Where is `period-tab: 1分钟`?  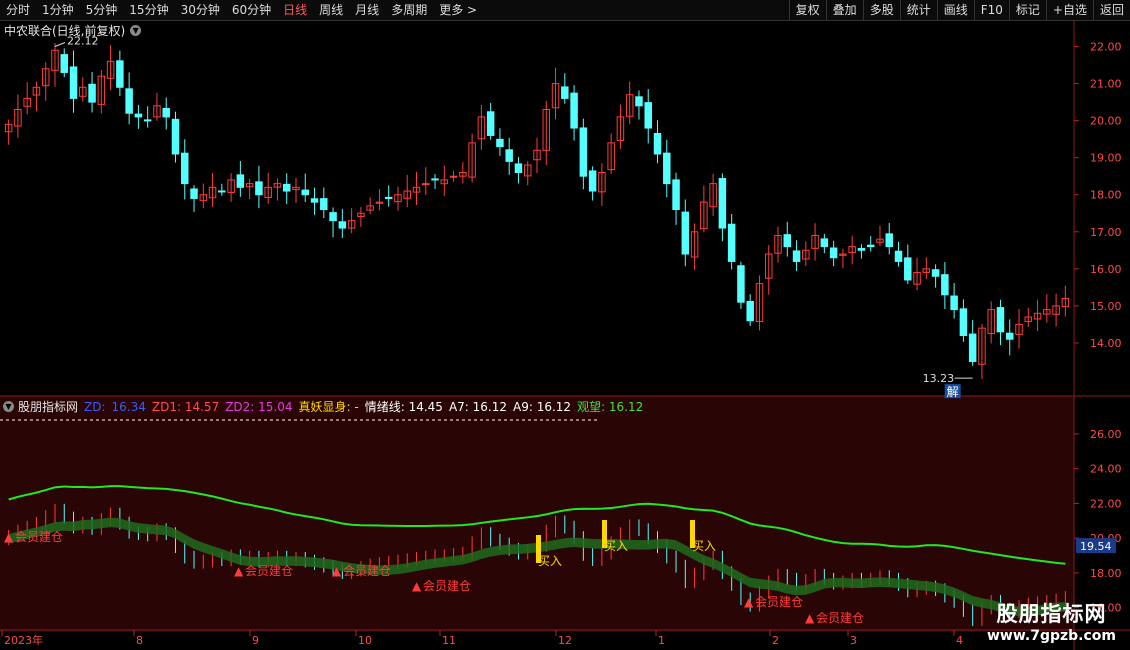
period-tab: 1分钟 is located at coordinates (58, 10).